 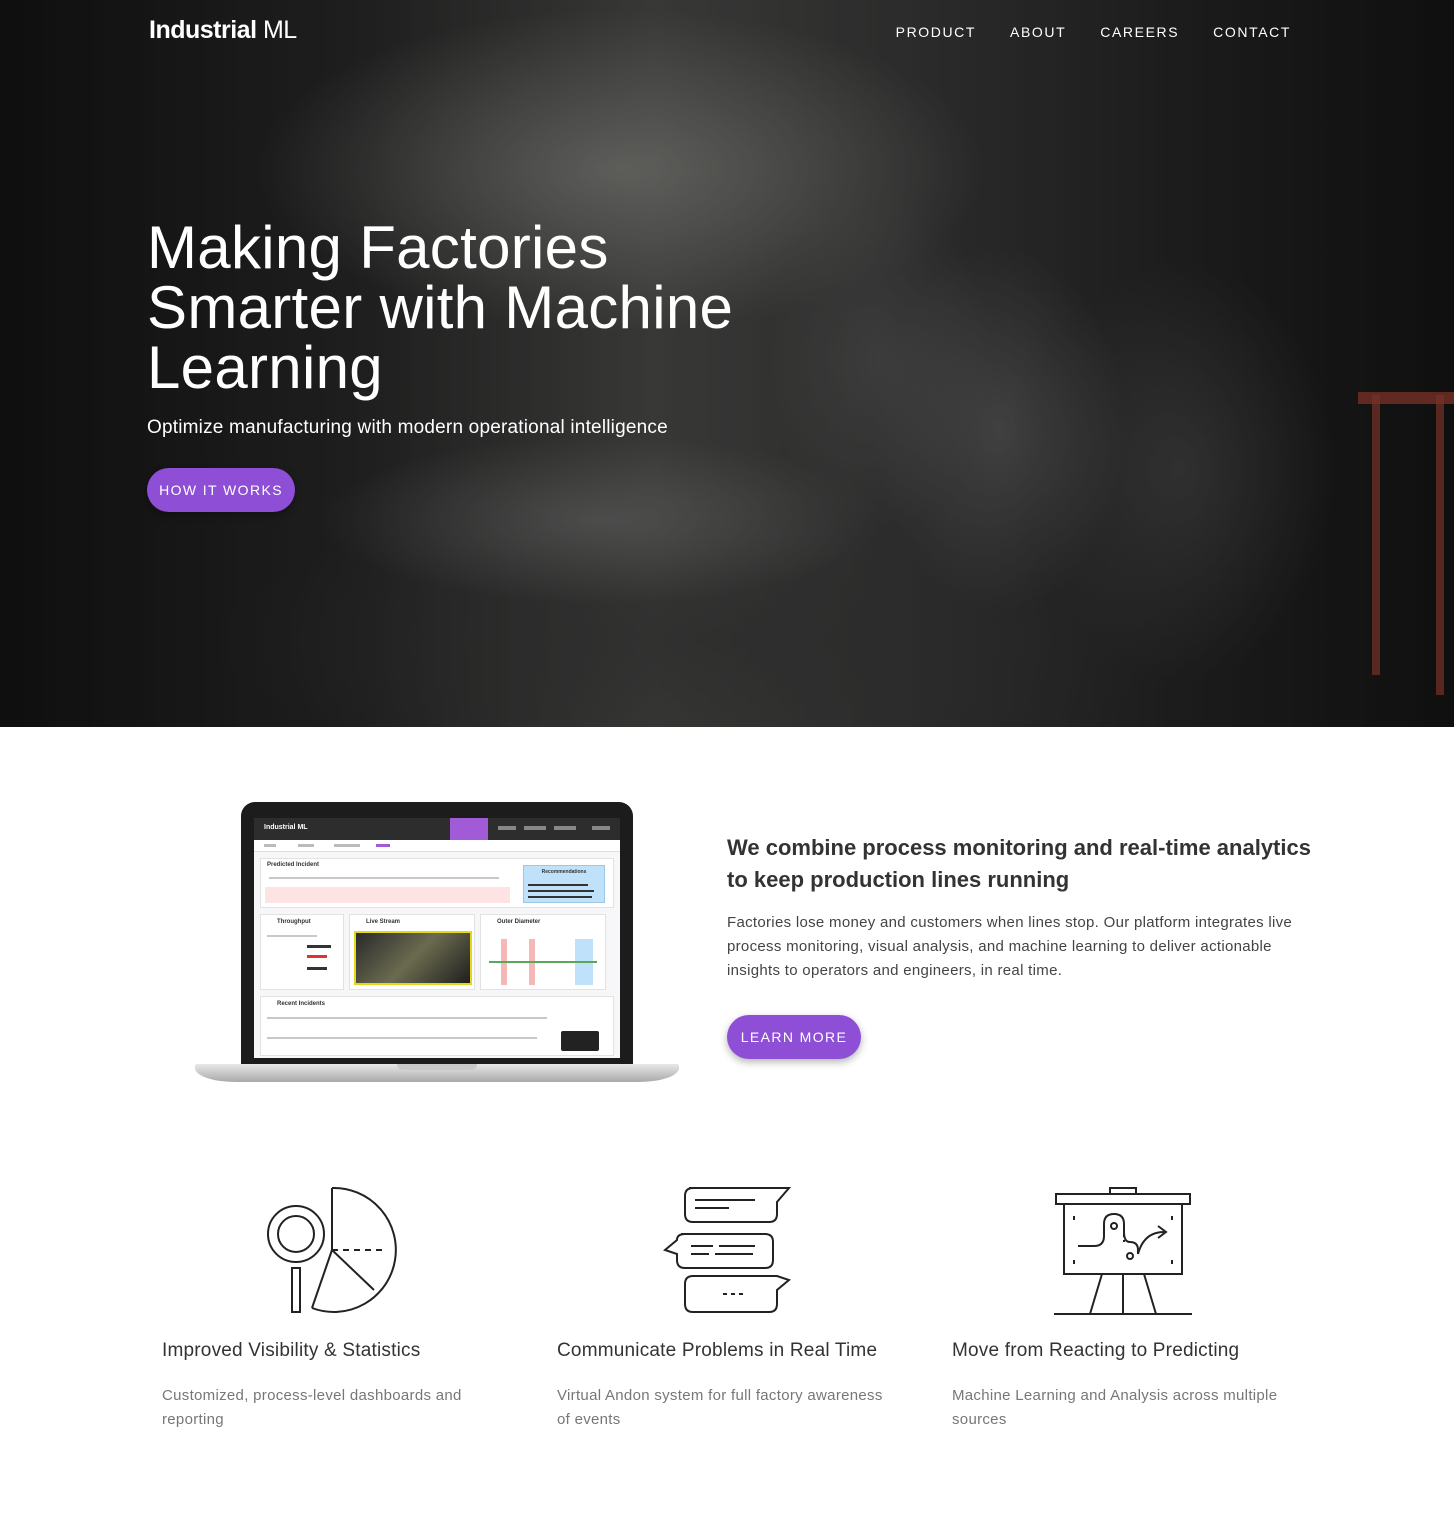 I want to click on throughput-title: Throughput, so click(x=294, y=922).